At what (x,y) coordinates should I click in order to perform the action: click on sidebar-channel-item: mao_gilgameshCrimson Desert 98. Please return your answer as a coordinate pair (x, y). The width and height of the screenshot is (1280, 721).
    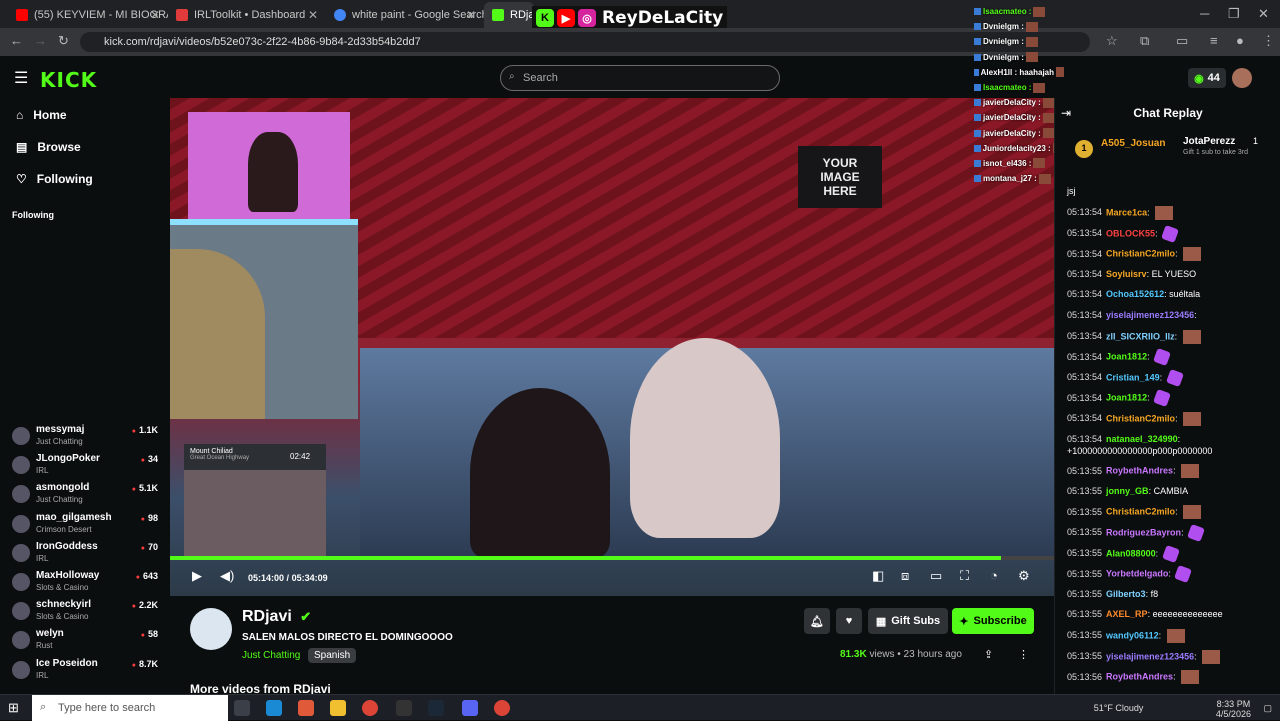
    Looking at the image, I should click on (87, 526).